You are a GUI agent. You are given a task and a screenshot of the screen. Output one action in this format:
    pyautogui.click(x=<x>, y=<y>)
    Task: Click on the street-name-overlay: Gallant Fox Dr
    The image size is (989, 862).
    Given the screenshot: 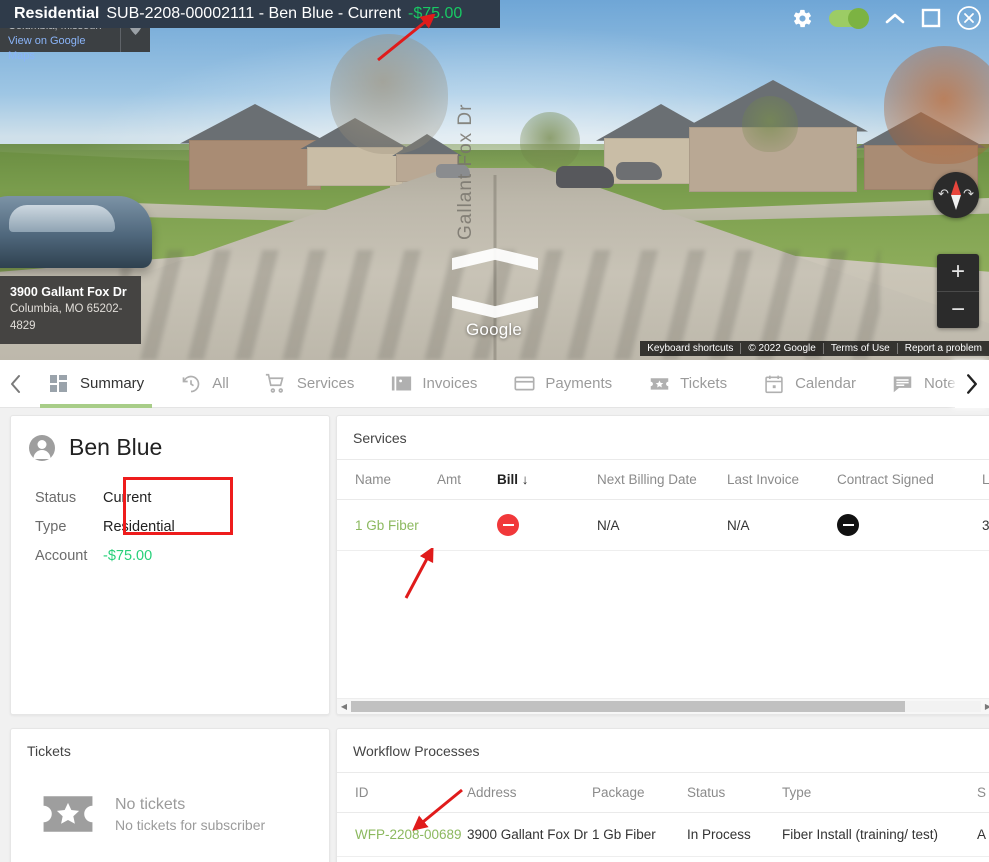 What is the action you would take?
    pyautogui.click(x=465, y=171)
    